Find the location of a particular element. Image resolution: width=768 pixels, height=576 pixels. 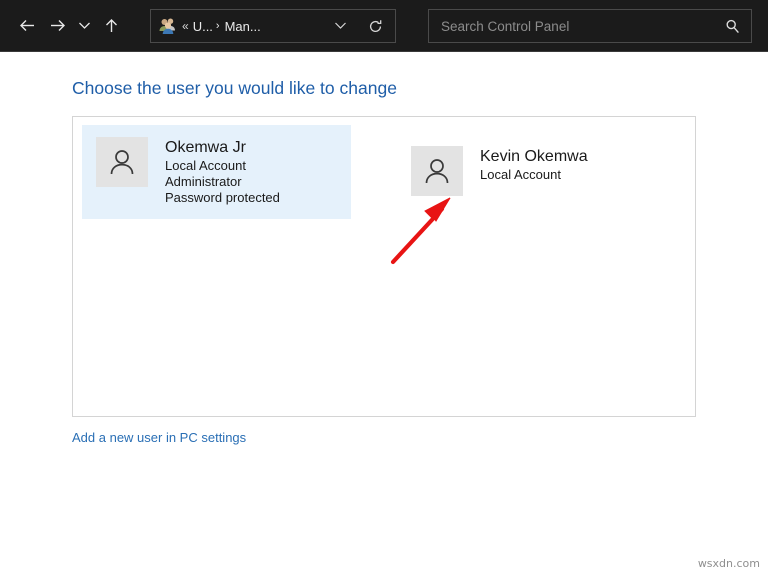

add-new-user-link: Add a new user in PC settings is located at coordinates (159, 437).